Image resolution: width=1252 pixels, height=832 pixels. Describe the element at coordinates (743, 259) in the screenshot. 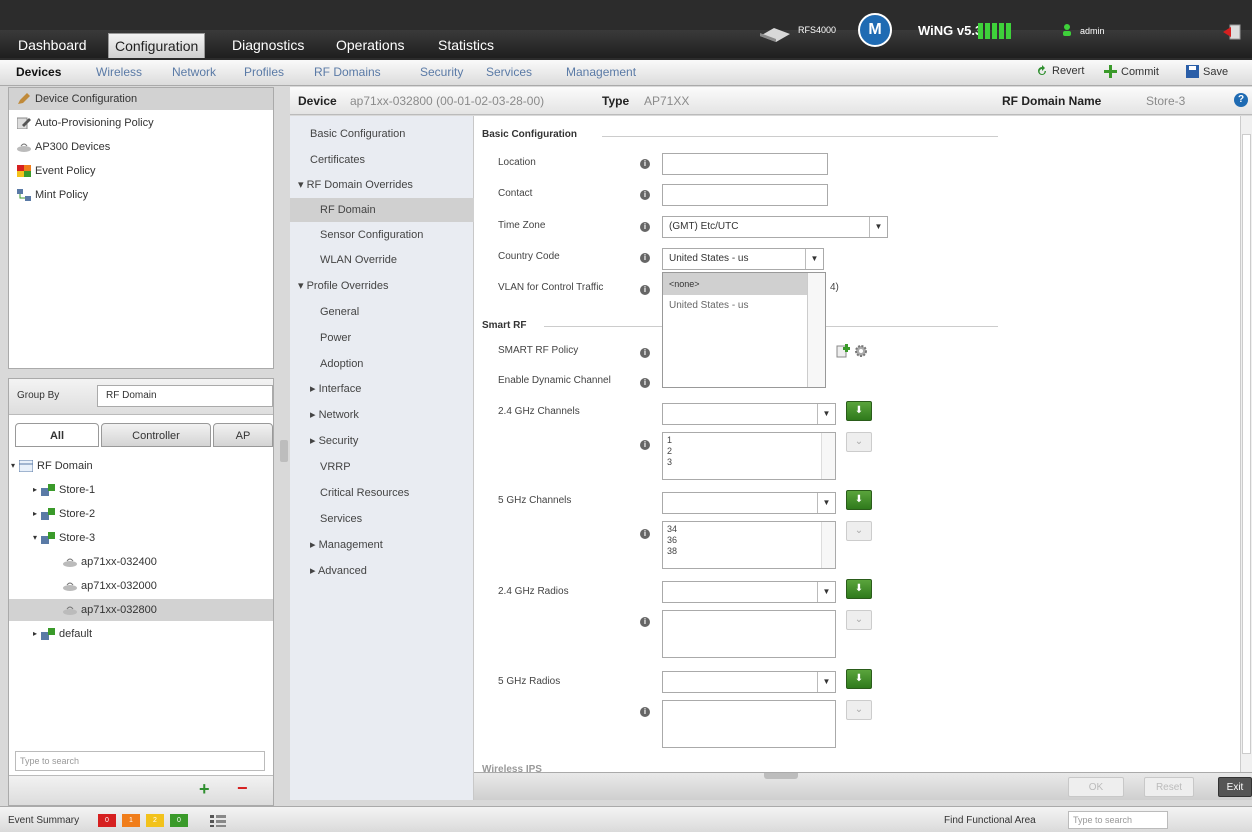

I see `country-code-select: United States - us ▼` at that location.